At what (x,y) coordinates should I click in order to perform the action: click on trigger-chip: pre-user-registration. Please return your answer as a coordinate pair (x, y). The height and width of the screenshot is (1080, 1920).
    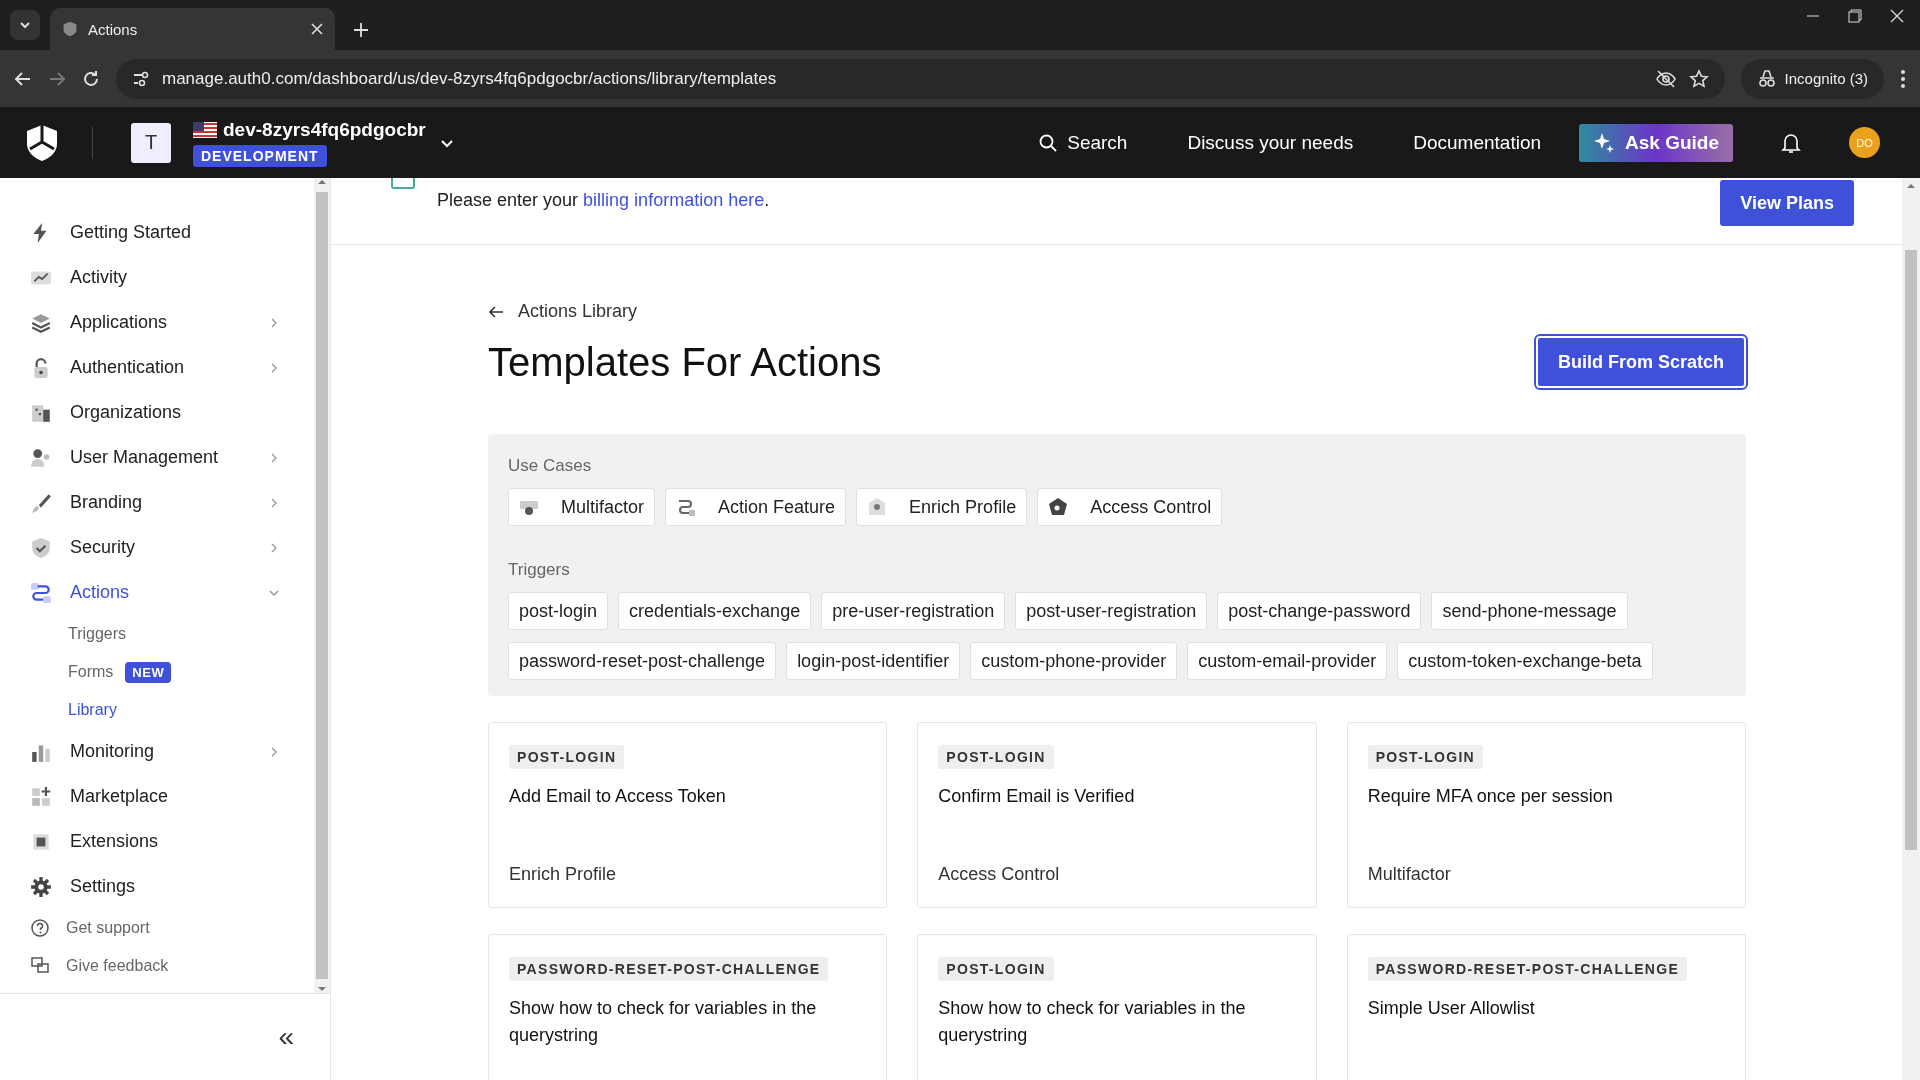
    Looking at the image, I should click on (913, 611).